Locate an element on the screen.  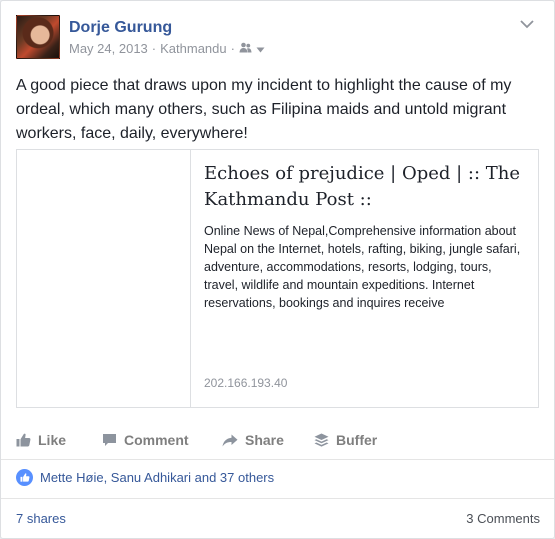
buffer-button: Buffer is located at coordinates (345, 440).